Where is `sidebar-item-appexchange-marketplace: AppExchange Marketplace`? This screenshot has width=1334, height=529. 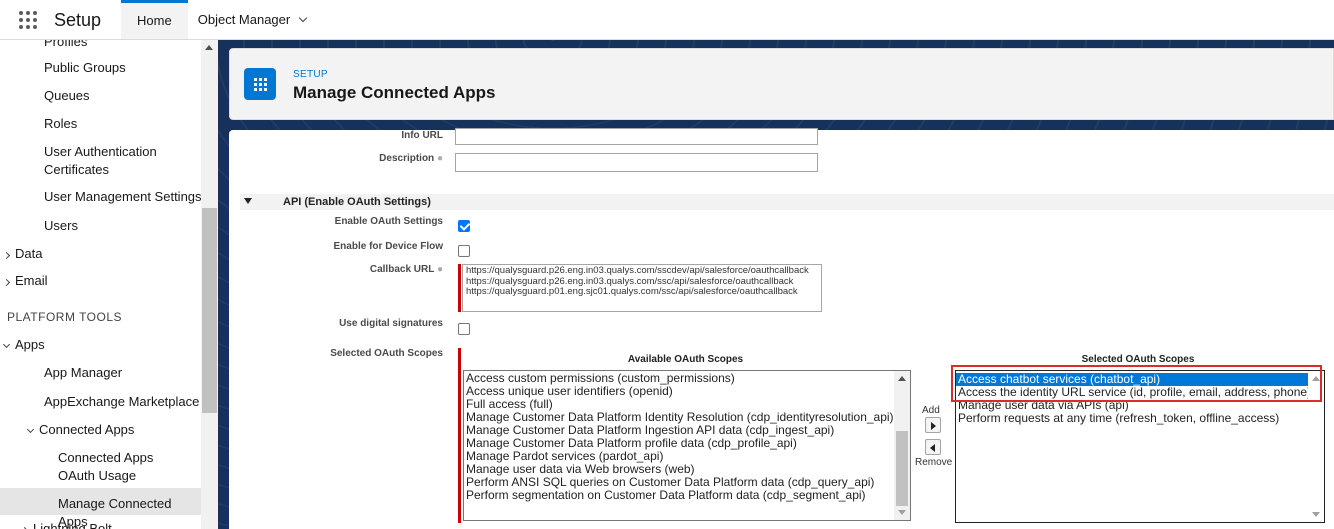
sidebar-item-appexchange-marketplace: AppExchange Marketplace is located at coordinates (121, 402).